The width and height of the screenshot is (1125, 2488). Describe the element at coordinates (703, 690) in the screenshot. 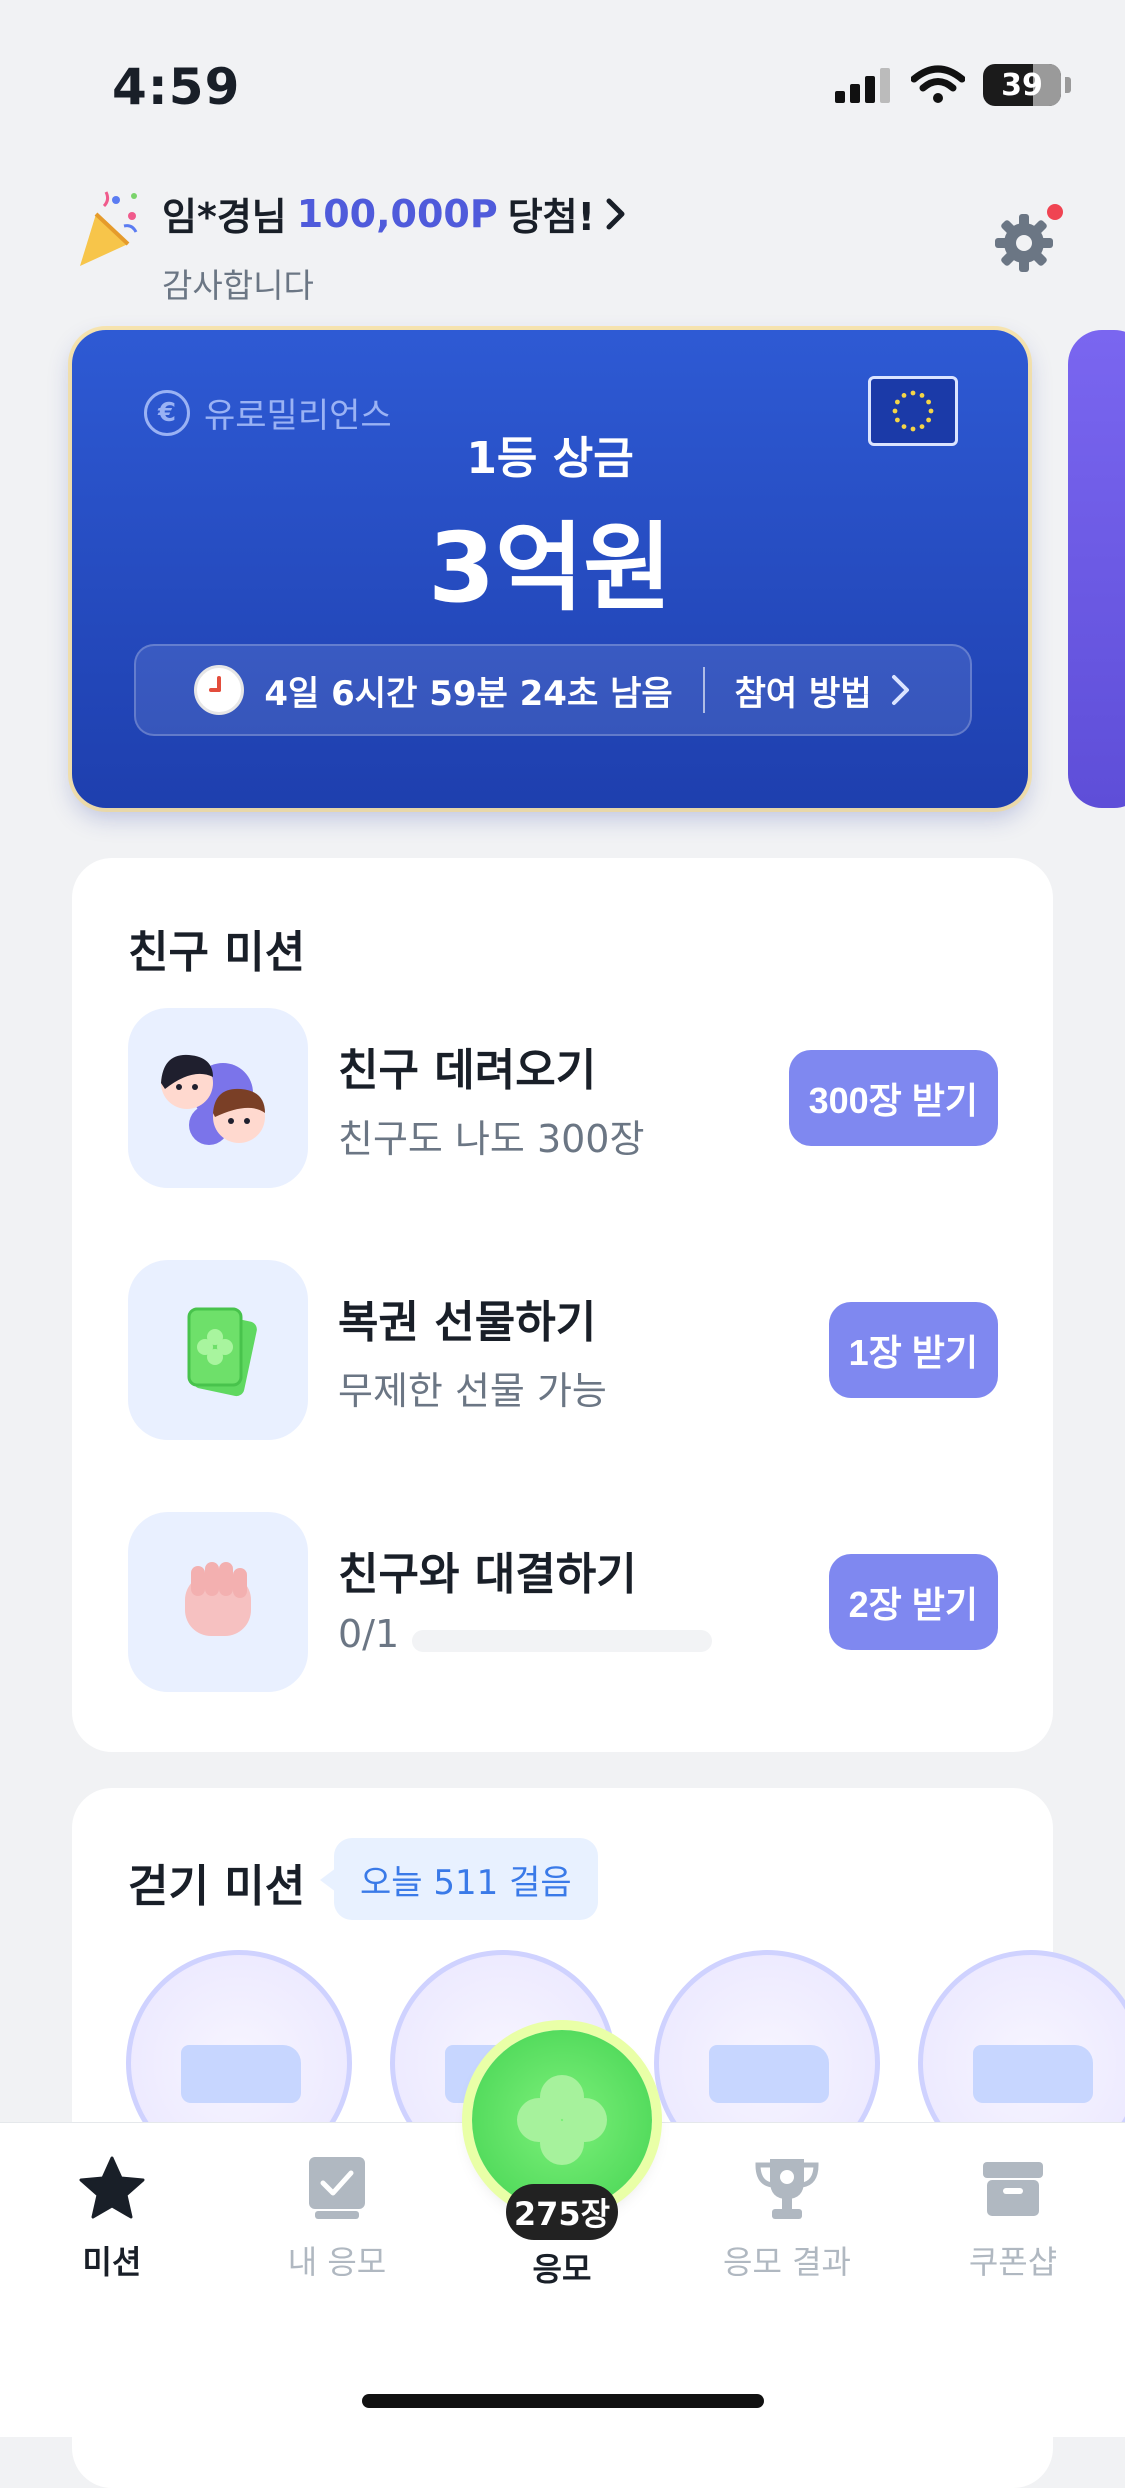

I see `pill-divider` at that location.